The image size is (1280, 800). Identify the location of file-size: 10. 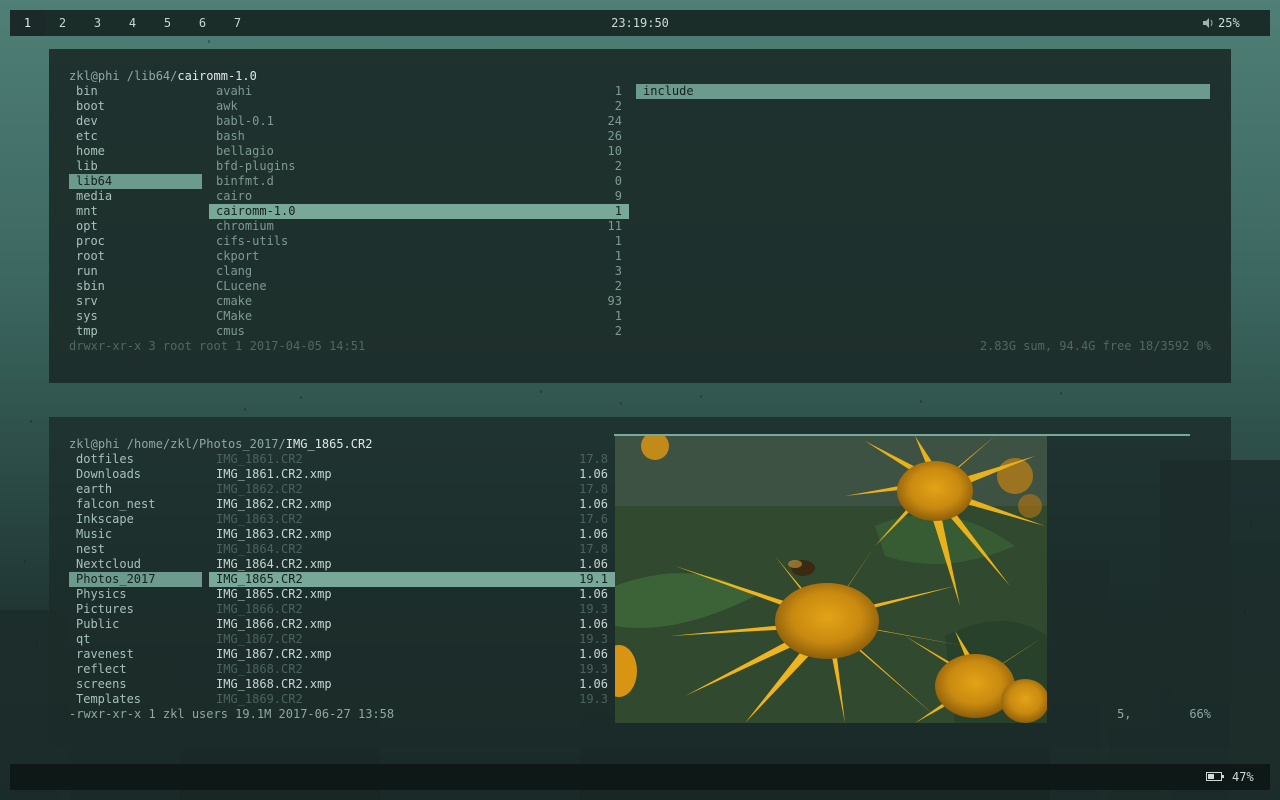
(614, 151).